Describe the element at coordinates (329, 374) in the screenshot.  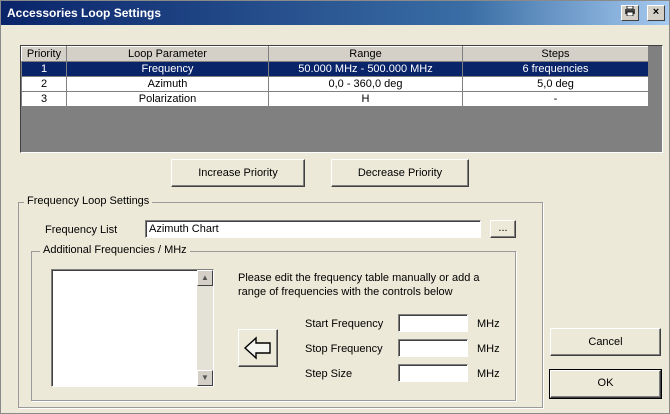
I see `step-size-label: Step Size` at that location.